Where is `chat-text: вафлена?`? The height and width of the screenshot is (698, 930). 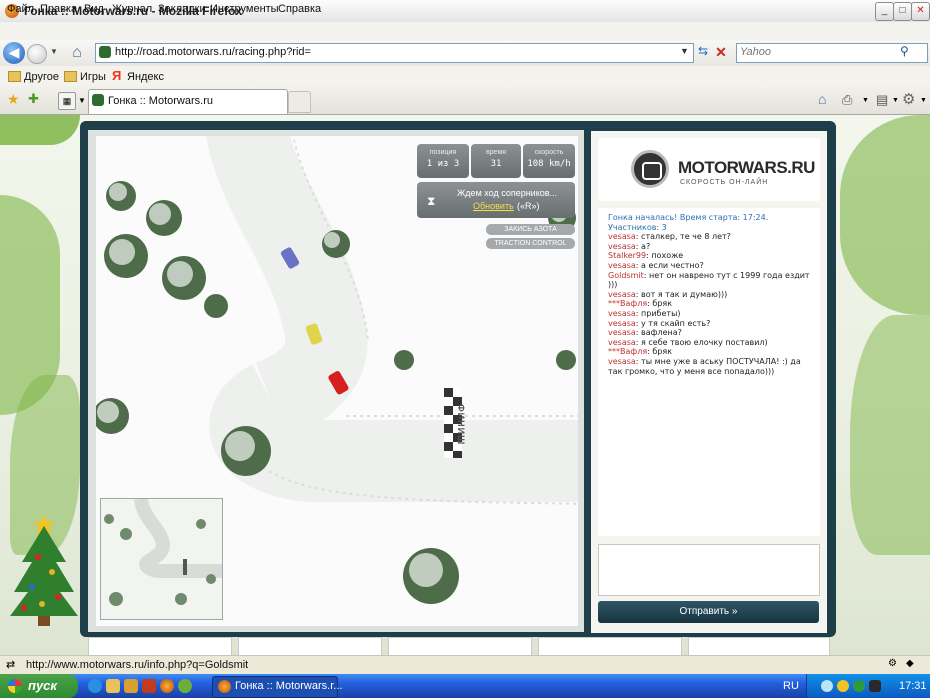
chat-text: вафлена? is located at coordinates (661, 333).